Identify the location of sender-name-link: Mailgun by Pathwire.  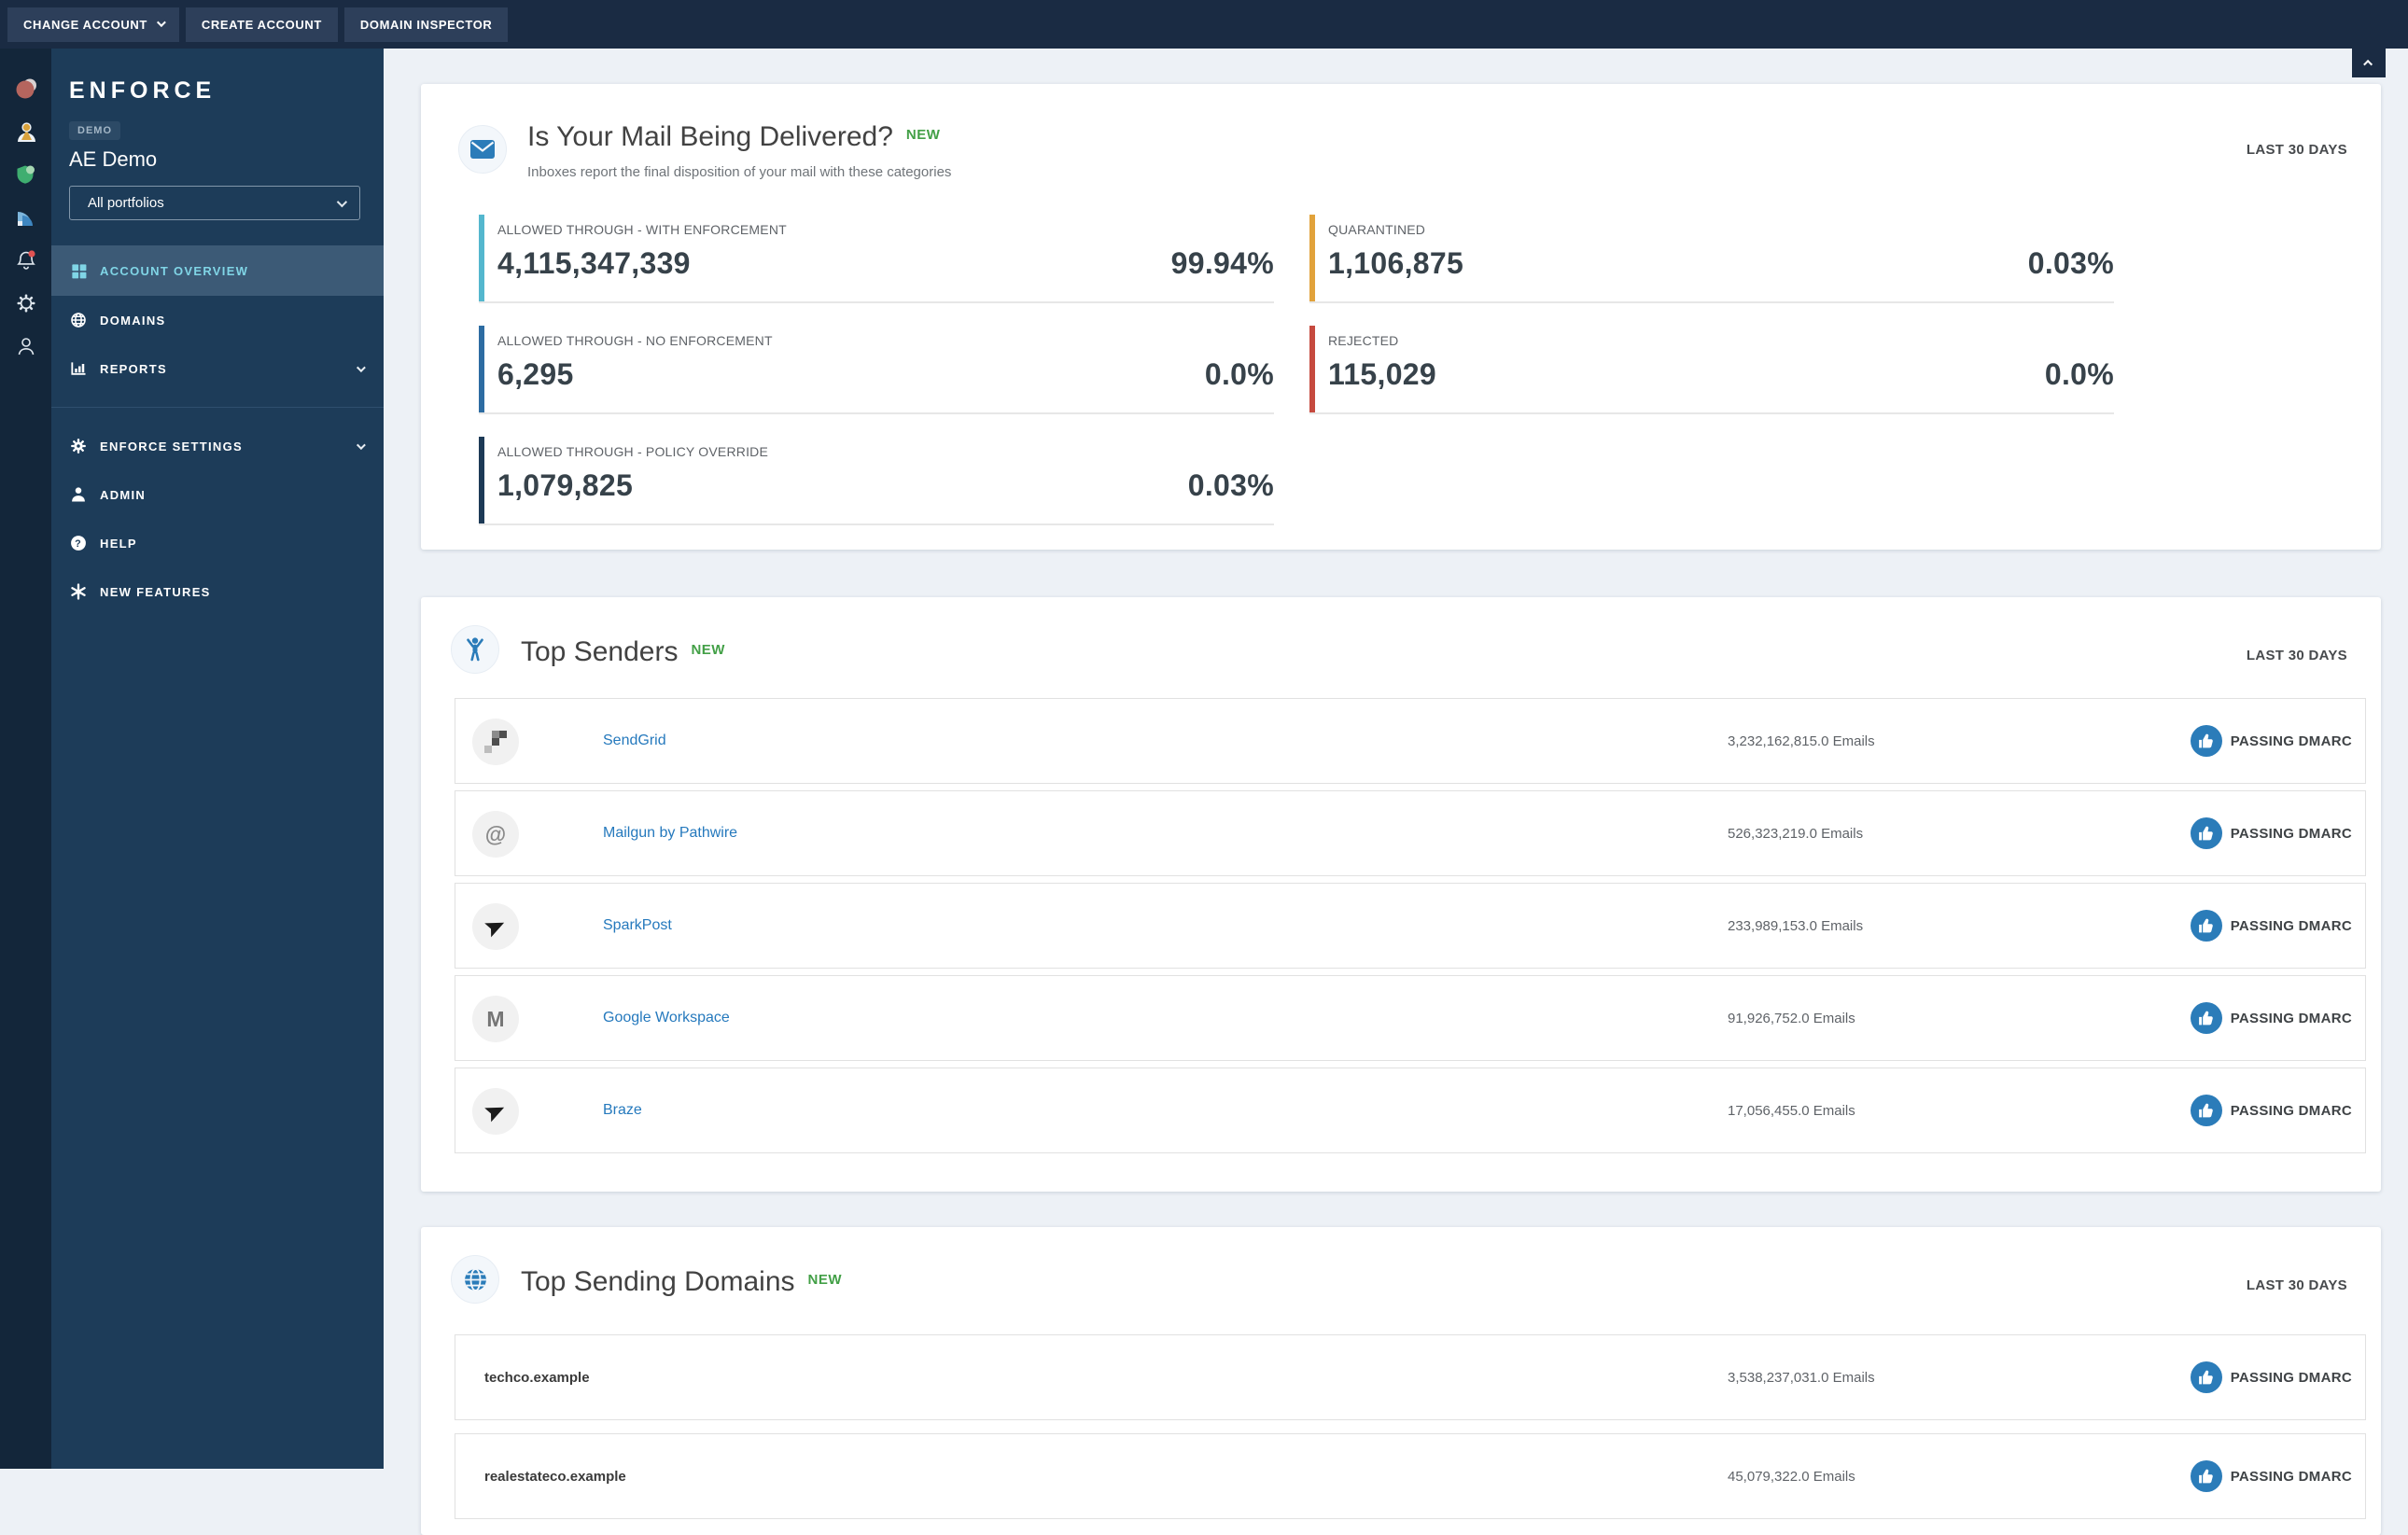
(670, 833).